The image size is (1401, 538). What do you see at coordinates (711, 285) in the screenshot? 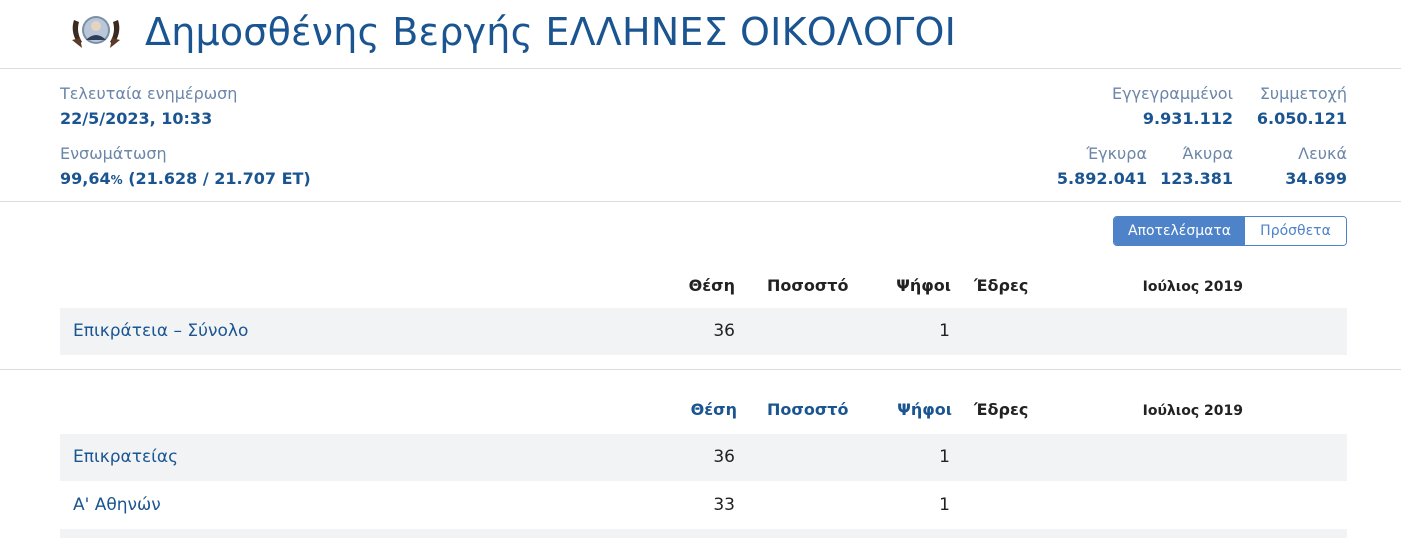
I see `header-position: Θέση` at bounding box center [711, 285].